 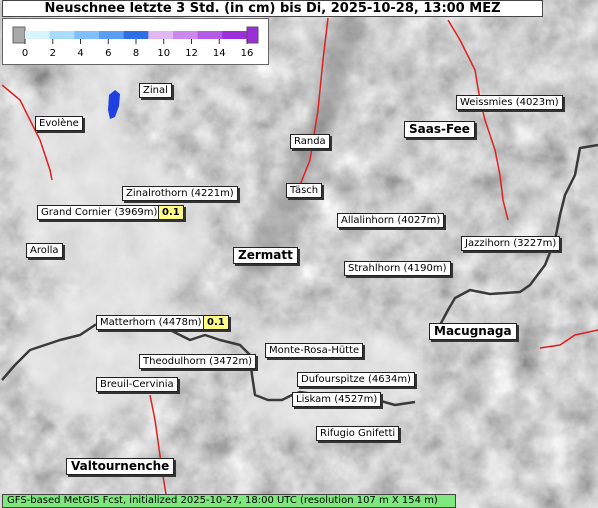 What do you see at coordinates (219, 53) in the screenshot?
I see `legend-tick-label: 14` at bounding box center [219, 53].